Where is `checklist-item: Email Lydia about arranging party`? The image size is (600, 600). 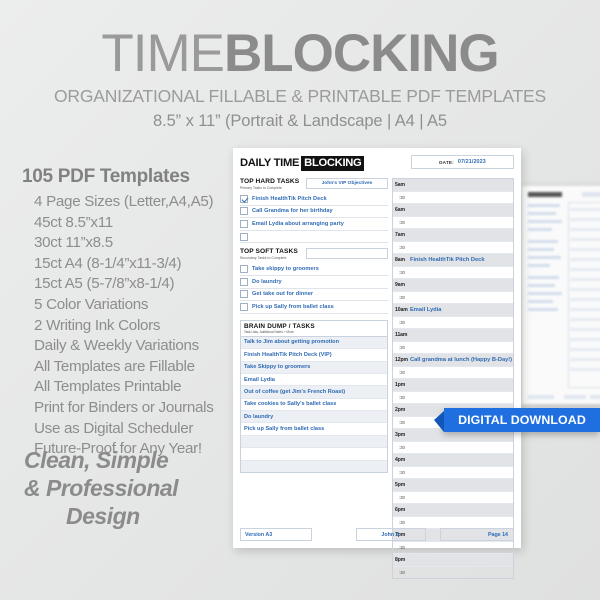
checklist-item: Email Lydia about arranging party is located at coordinates (314, 224).